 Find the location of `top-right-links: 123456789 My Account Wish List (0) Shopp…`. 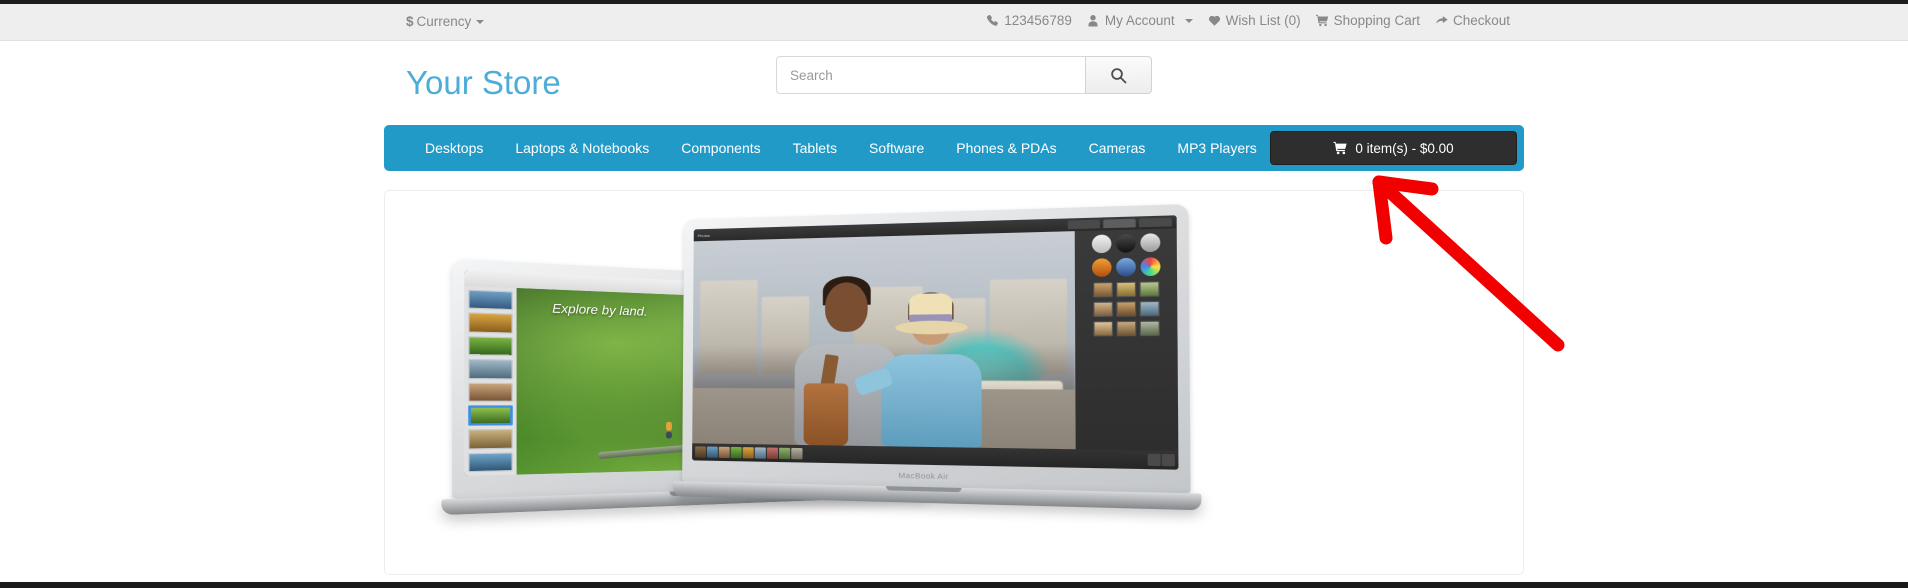

top-right-links: 123456789 My Account Wish List (0) Shopp… is located at coordinates (1248, 20).